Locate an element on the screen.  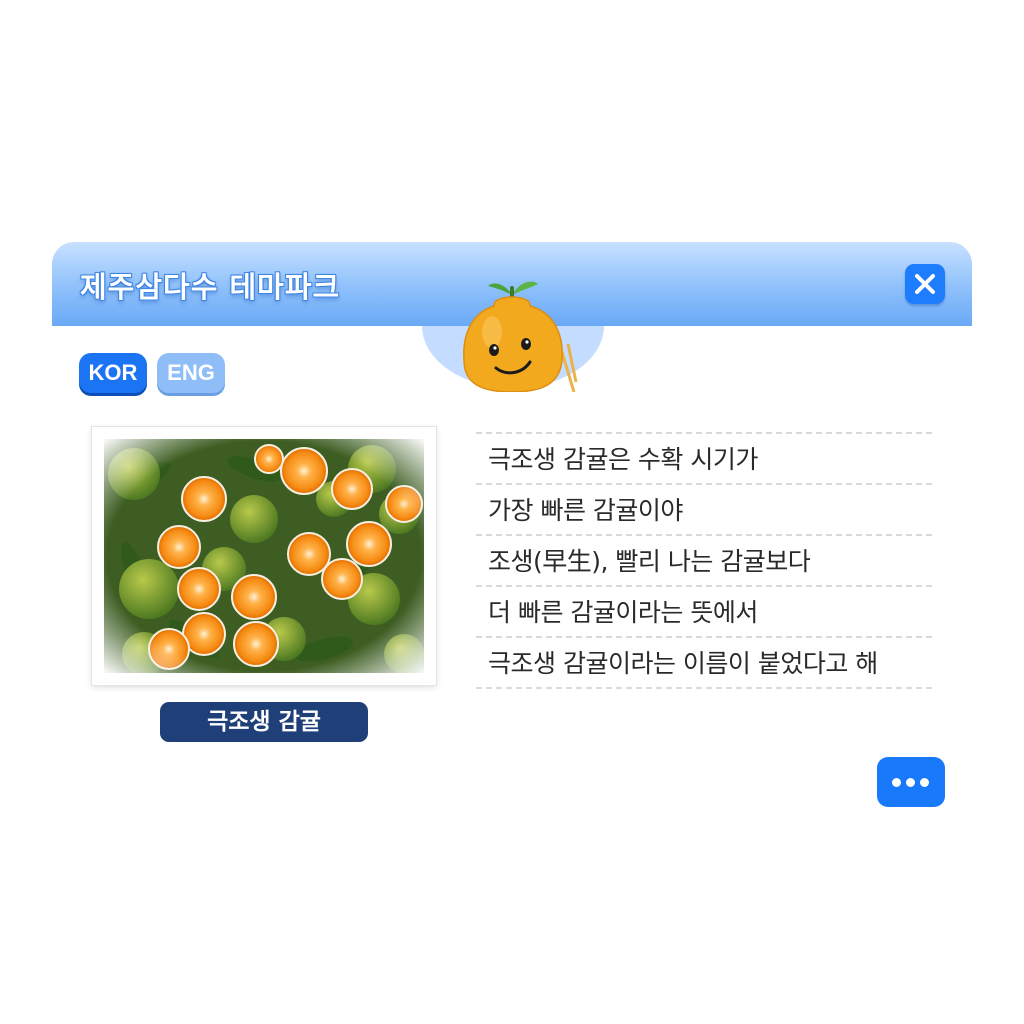
description-line: 극조생 감귤은 수확 시기가 is located at coordinates (704, 459).